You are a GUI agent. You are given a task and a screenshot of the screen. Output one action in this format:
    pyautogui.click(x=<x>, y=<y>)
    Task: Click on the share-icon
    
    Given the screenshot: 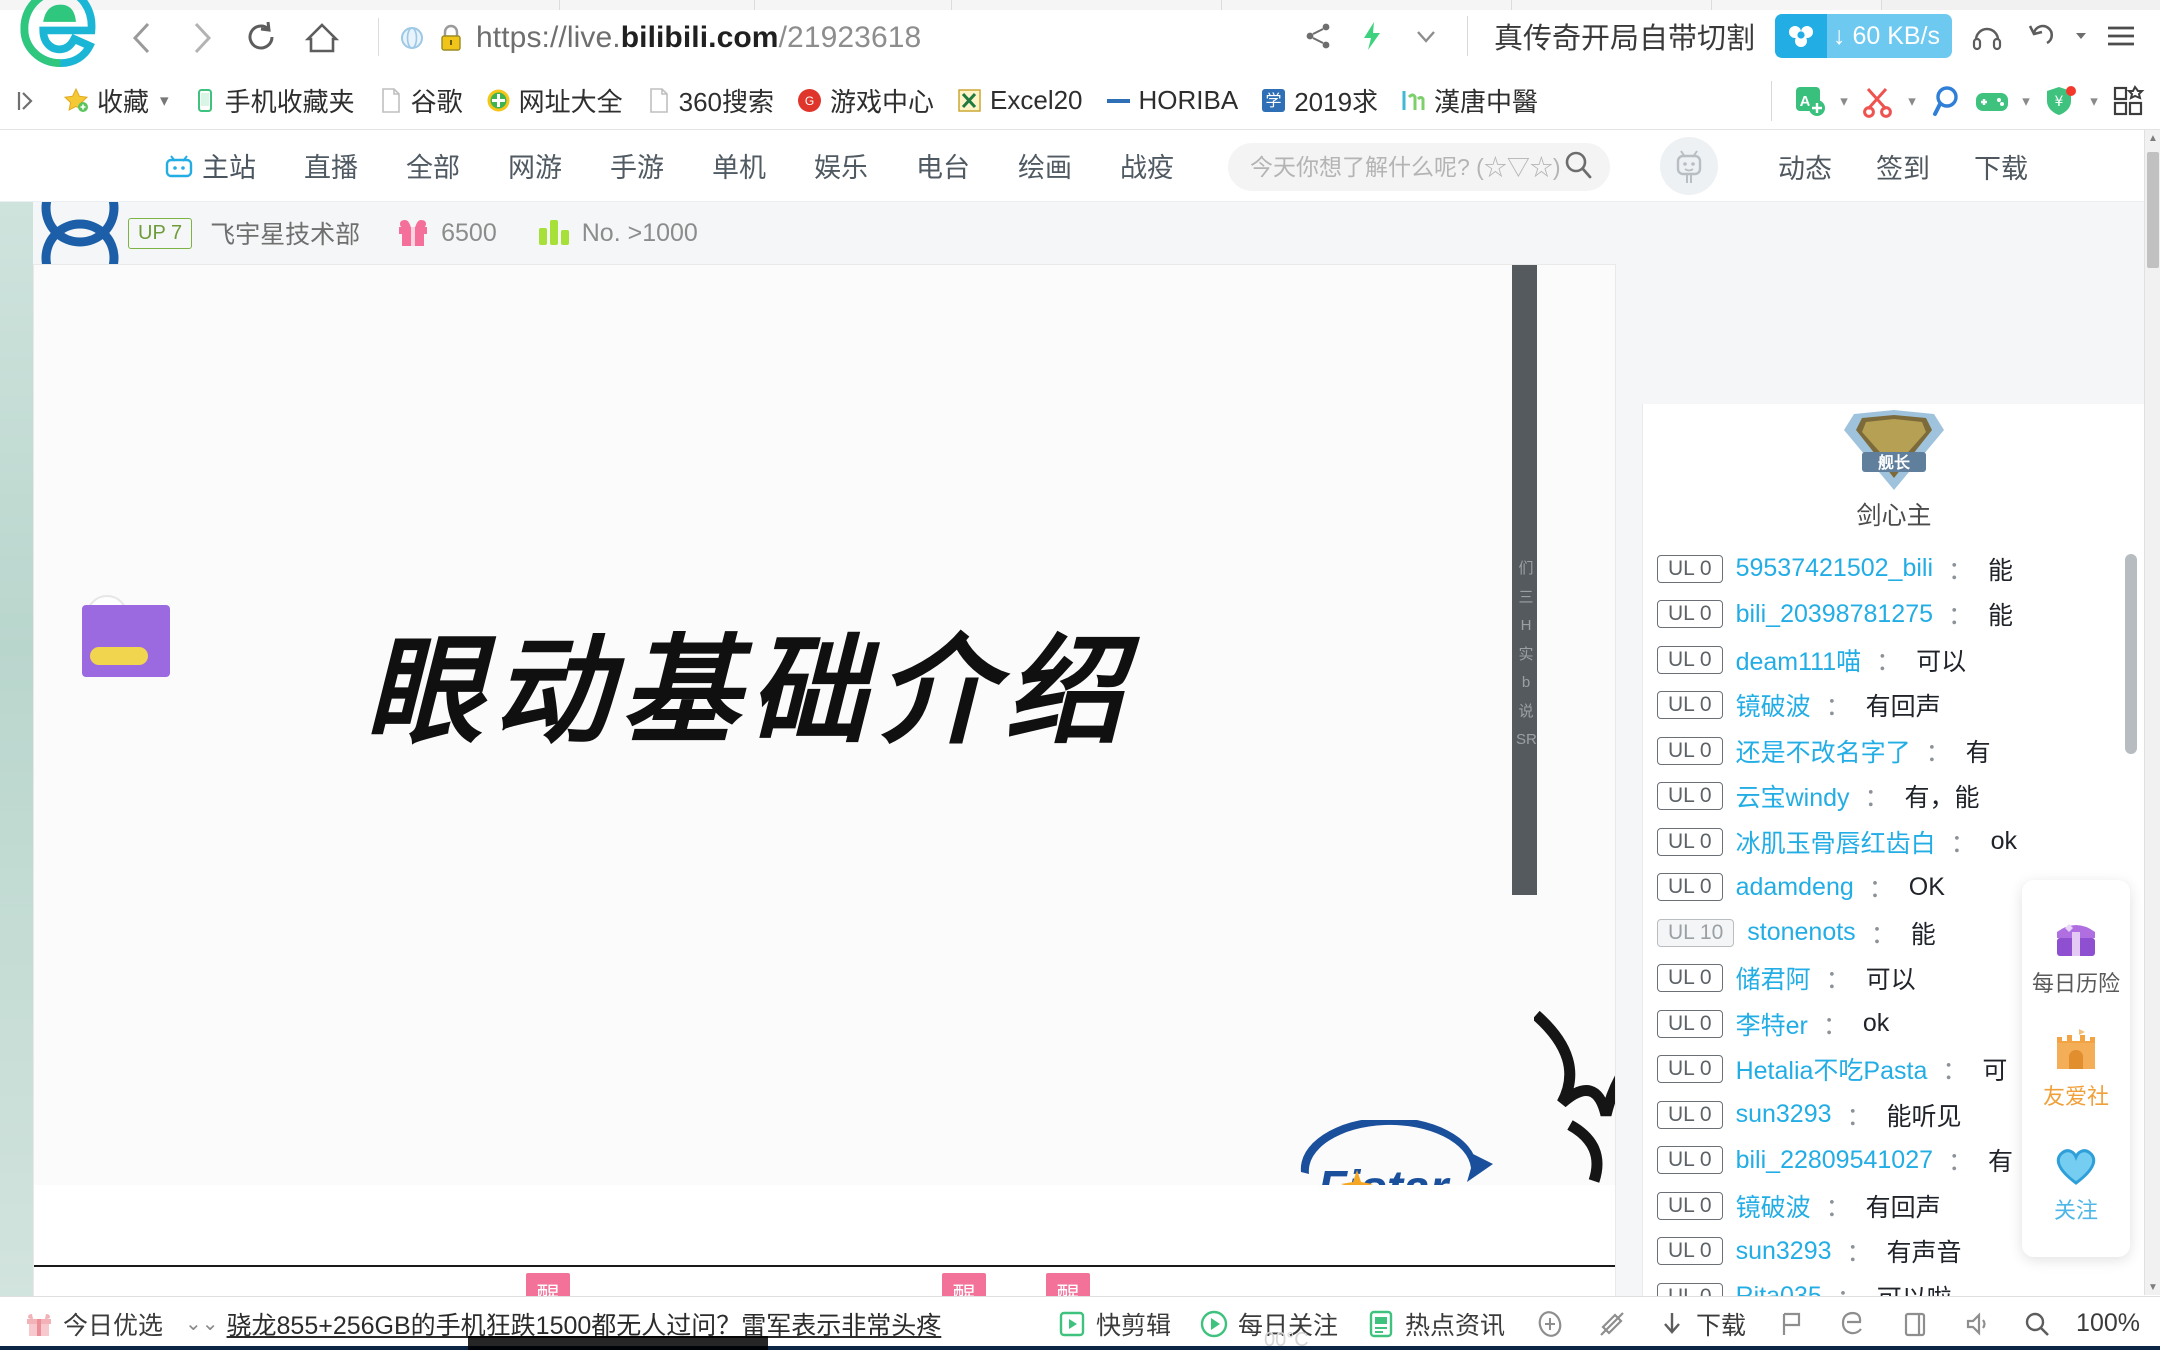 What is the action you would take?
    pyautogui.click(x=1318, y=36)
    